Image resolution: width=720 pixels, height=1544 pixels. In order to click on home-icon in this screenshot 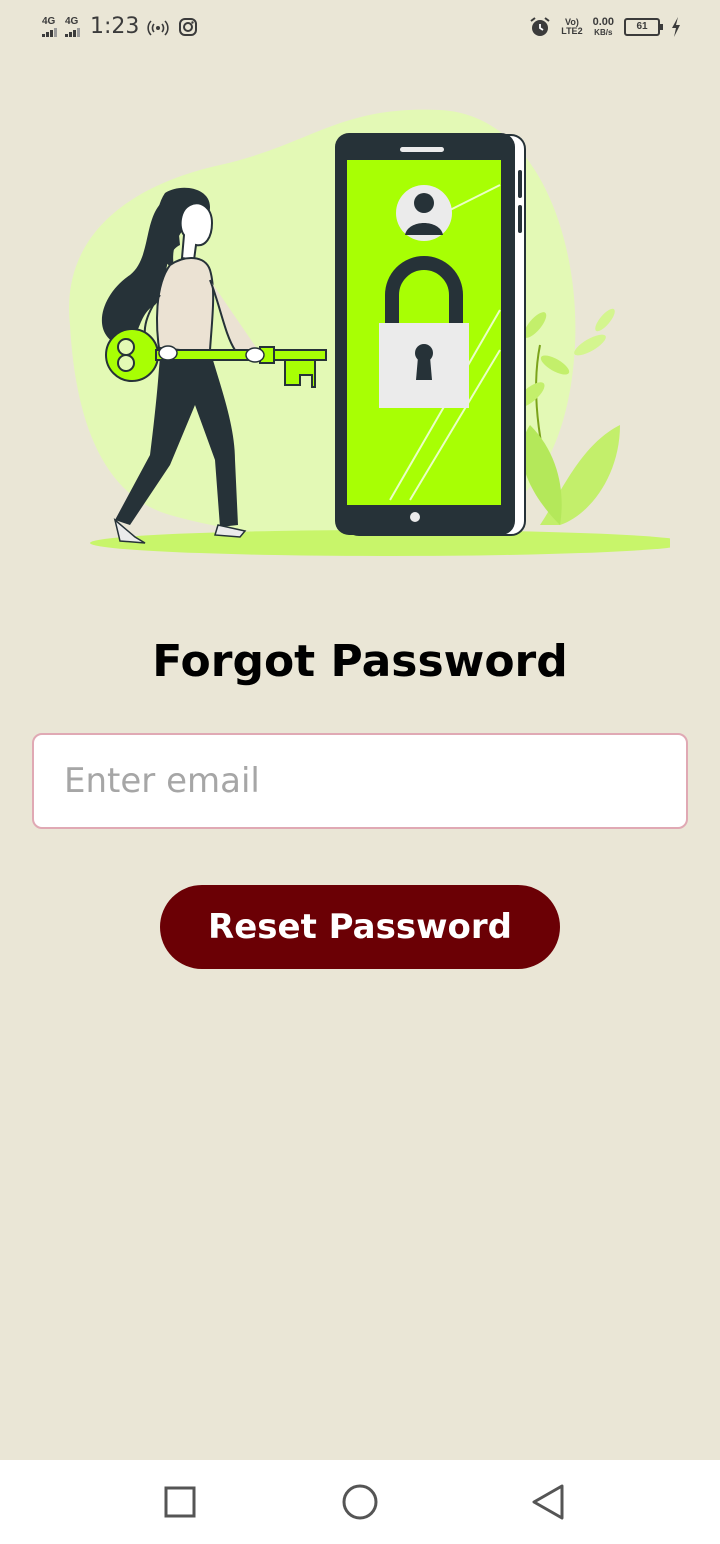, I will do `click(360, 1502)`.